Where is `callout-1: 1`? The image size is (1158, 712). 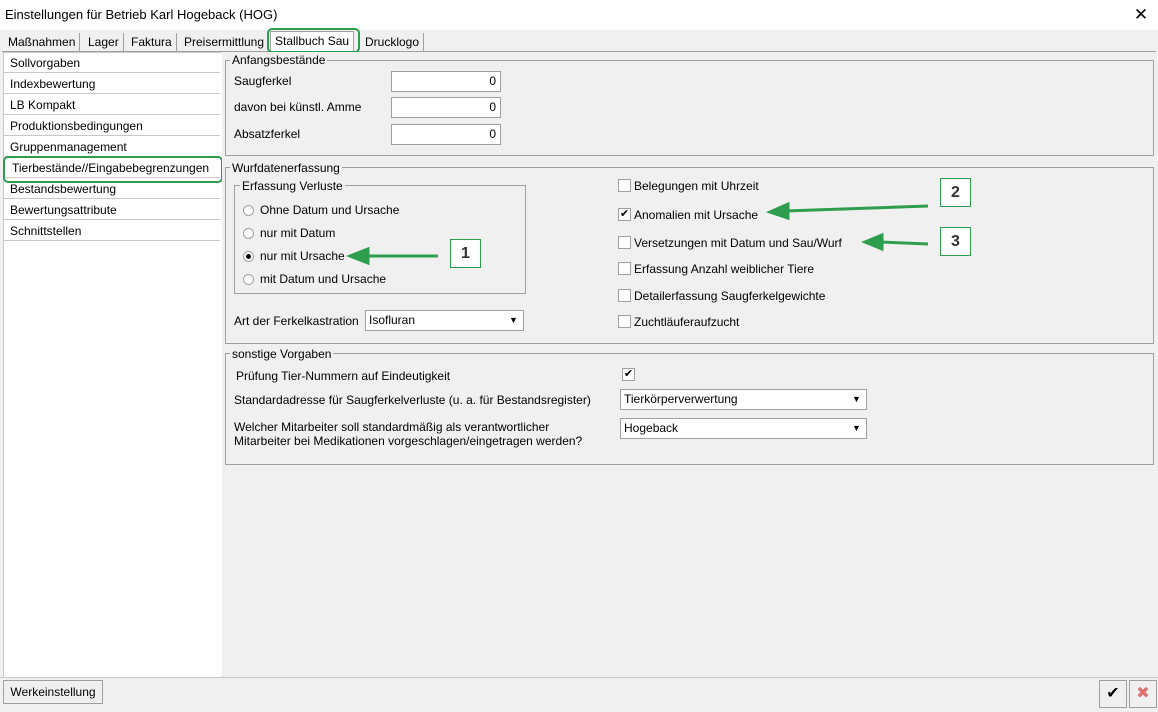 callout-1: 1 is located at coordinates (465, 253).